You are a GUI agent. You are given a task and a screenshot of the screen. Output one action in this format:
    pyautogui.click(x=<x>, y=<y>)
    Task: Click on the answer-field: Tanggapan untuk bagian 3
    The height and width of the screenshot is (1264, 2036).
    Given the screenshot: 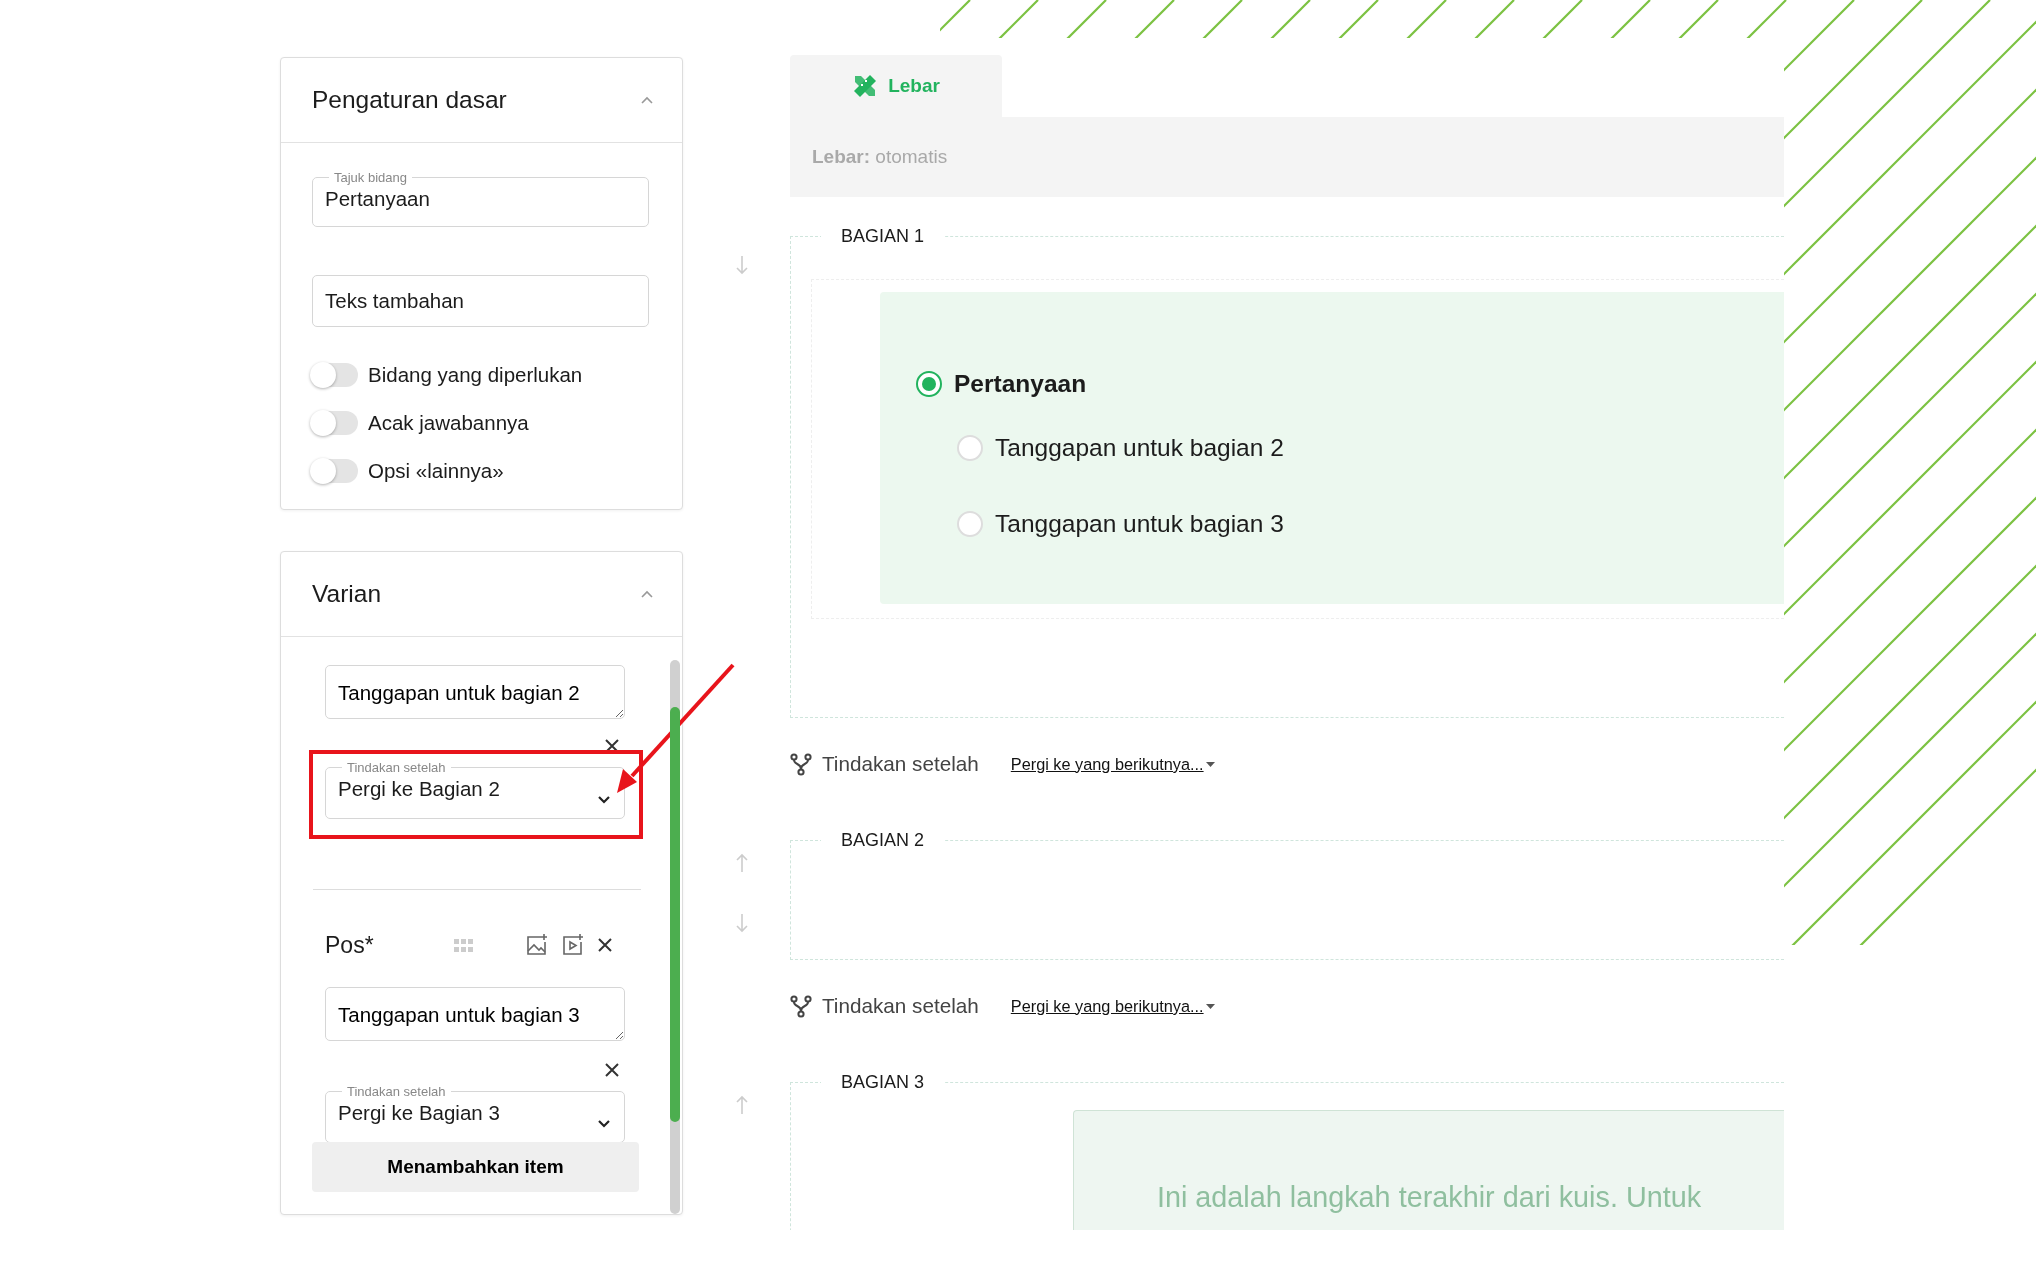 What is the action you would take?
    pyautogui.click(x=475, y=1014)
    